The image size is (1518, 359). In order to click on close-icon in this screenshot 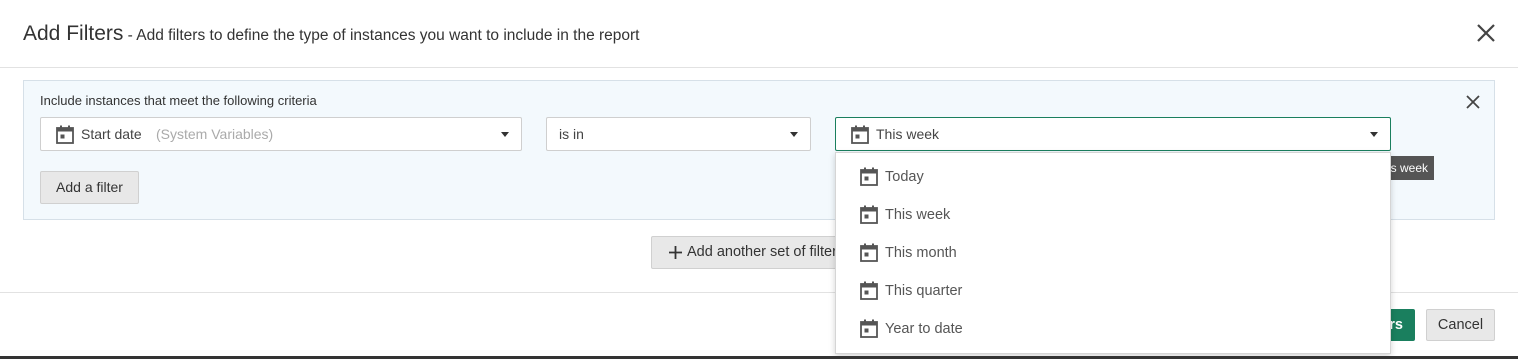, I will do `click(1486, 33)`.